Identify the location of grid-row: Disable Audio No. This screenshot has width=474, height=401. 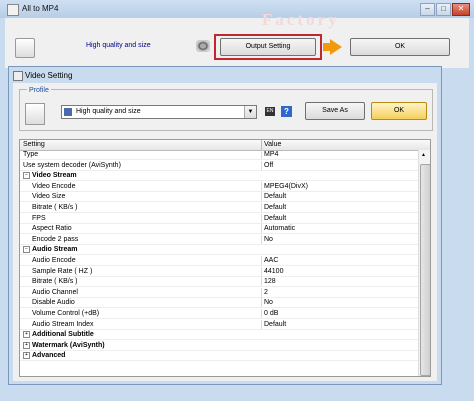
(219, 303).